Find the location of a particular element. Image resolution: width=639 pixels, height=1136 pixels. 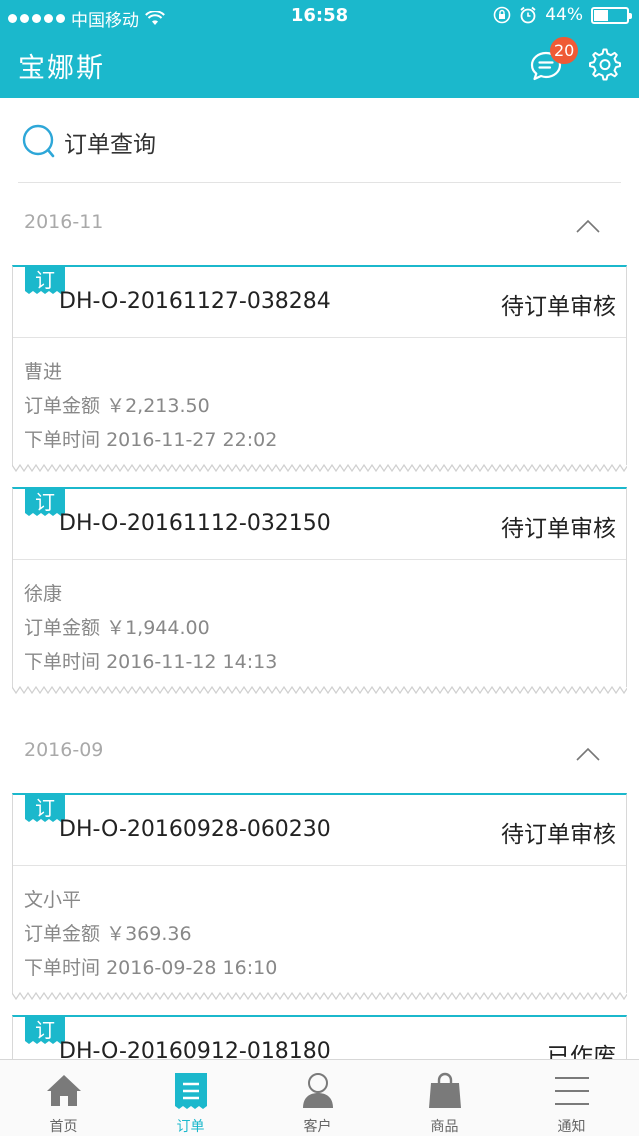

order-search-button: 订单查询 is located at coordinates (89, 142).